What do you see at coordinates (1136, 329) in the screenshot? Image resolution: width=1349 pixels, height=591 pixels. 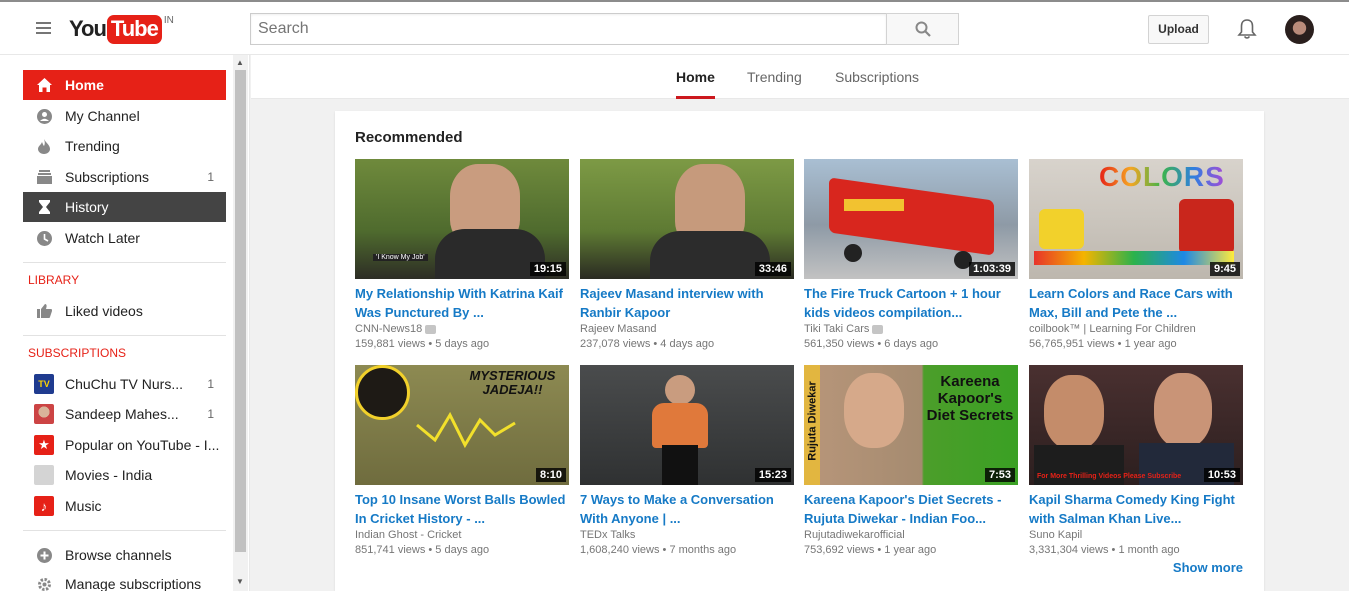 I see `channel-name: coilbook™ | Learning For Children` at bounding box center [1136, 329].